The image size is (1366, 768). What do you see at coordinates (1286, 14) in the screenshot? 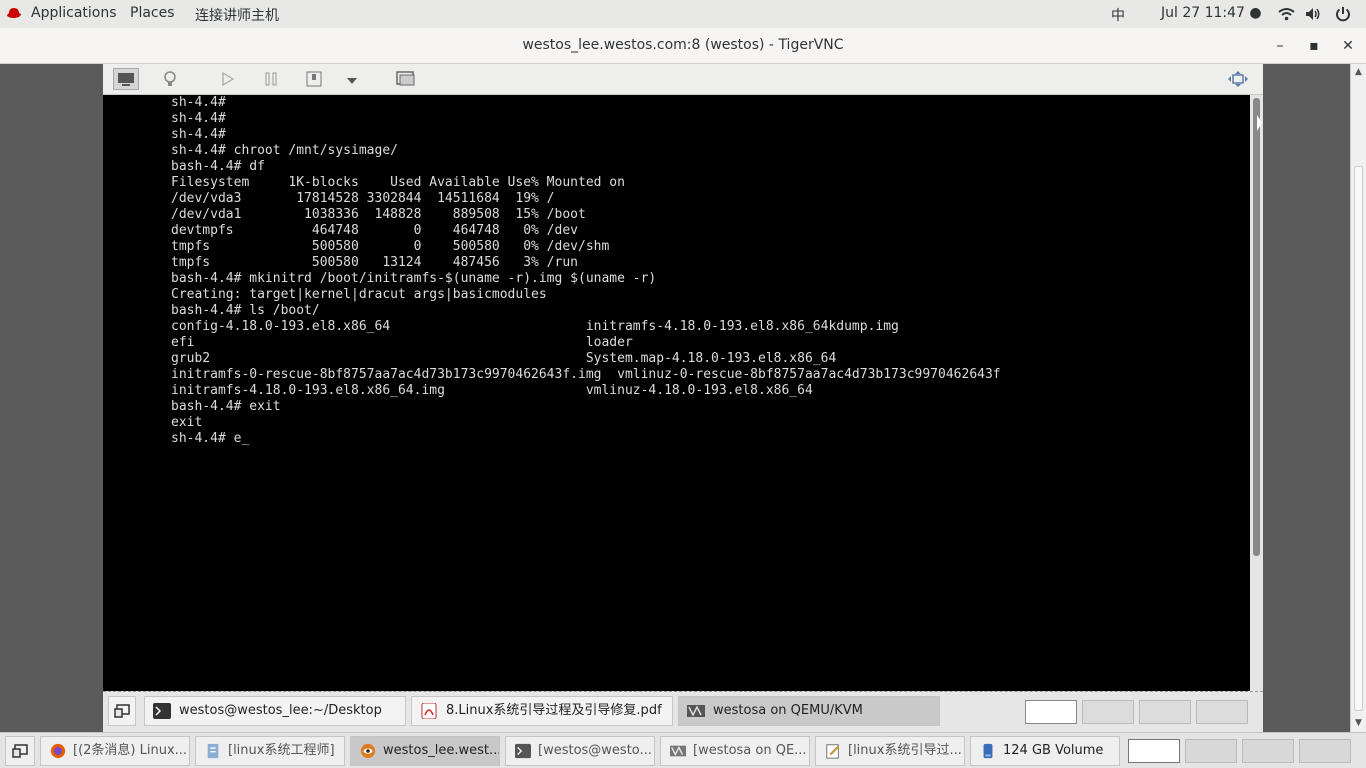
I see `wifi-icon` at bounding box center [1286, 14].